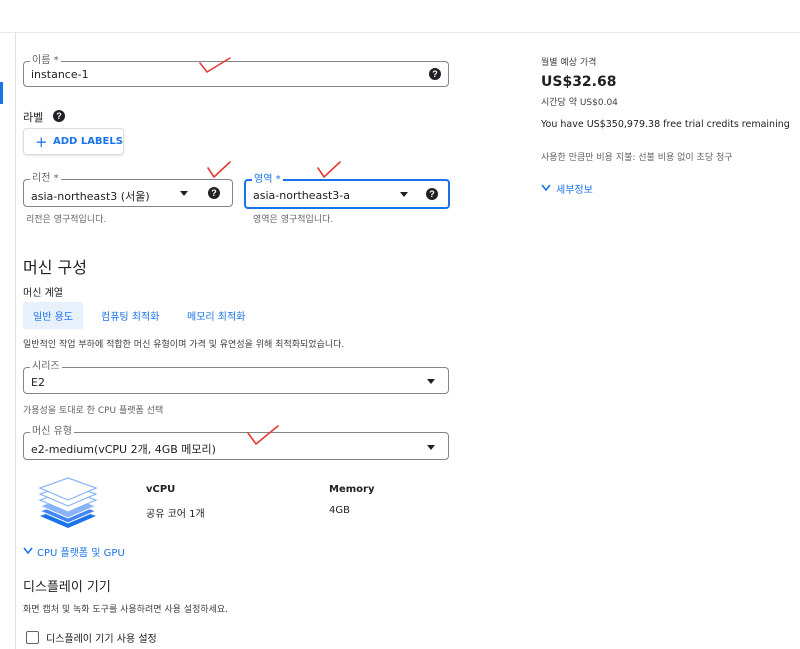 This screenshot has width=800, height=649. What do you see at coordinates (435, 74) in the screenshot?
I see `help-icon: ?` at bounding box center [435, 74].